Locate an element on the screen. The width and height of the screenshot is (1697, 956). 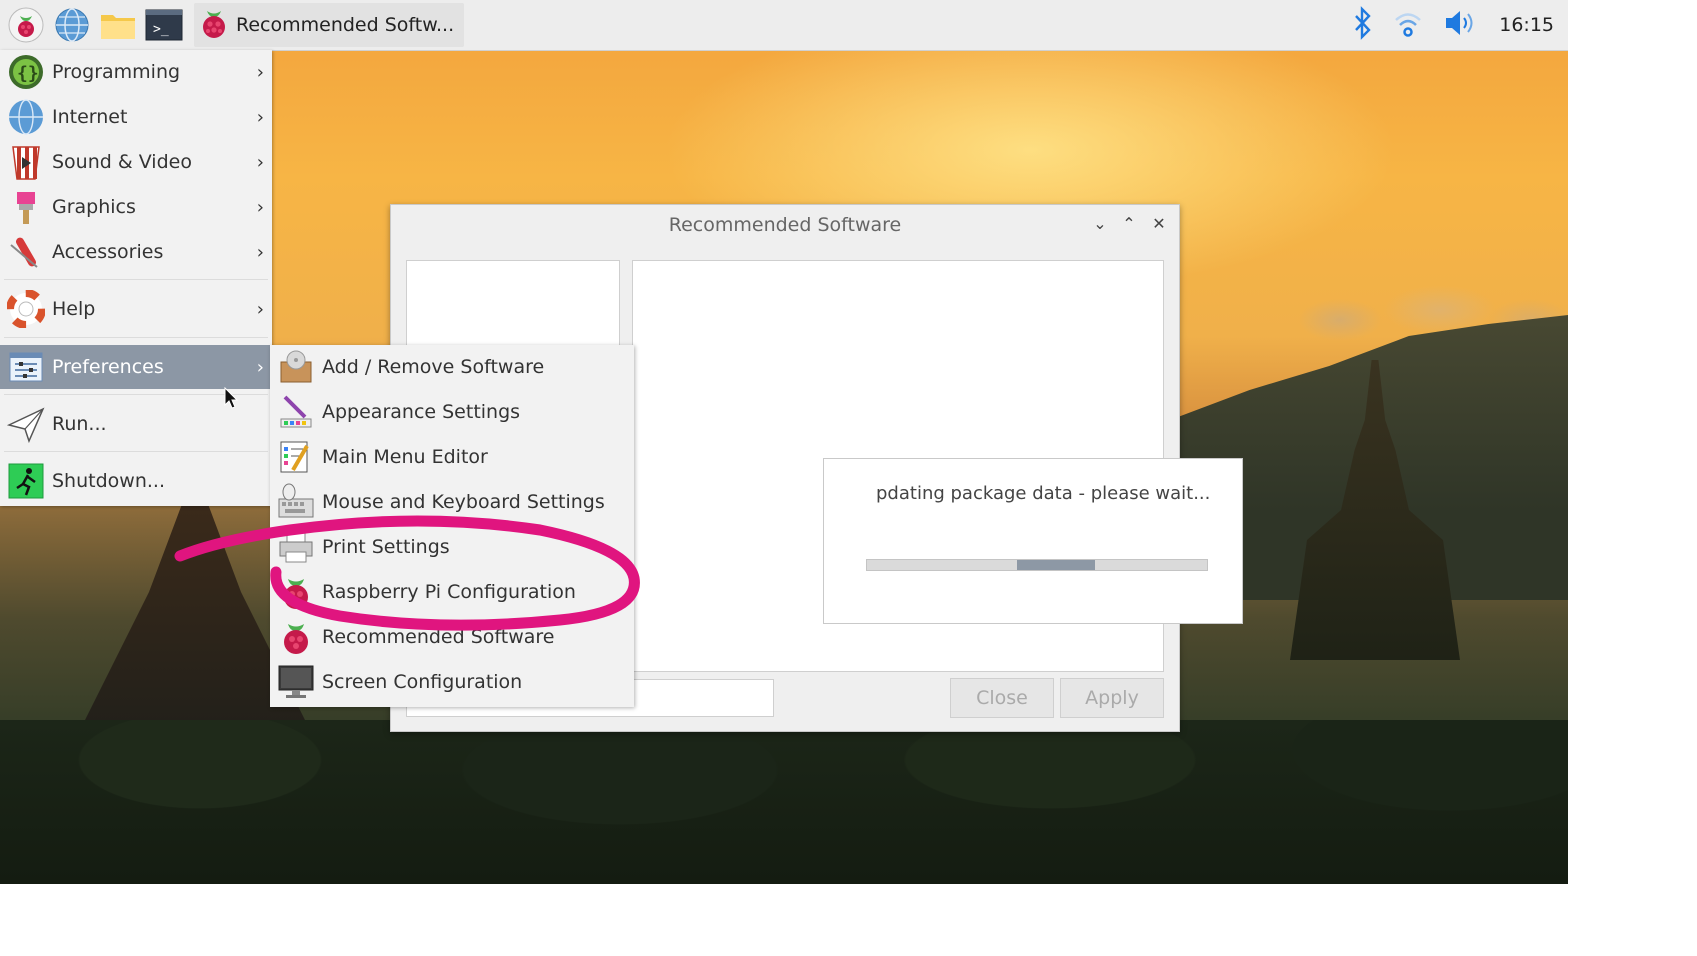
menu-item-label: Help is located at coordinates (74, 309).